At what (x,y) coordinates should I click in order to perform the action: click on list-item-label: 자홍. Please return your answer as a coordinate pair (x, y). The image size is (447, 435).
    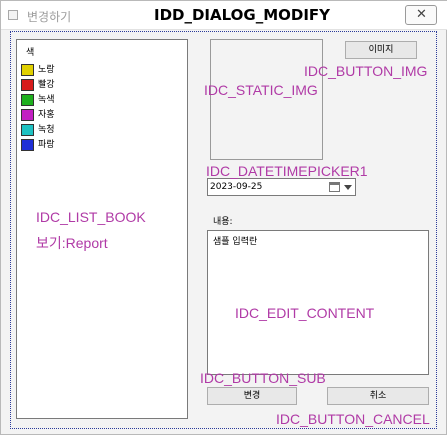
    Looking at the image, I should click on (46, 115).